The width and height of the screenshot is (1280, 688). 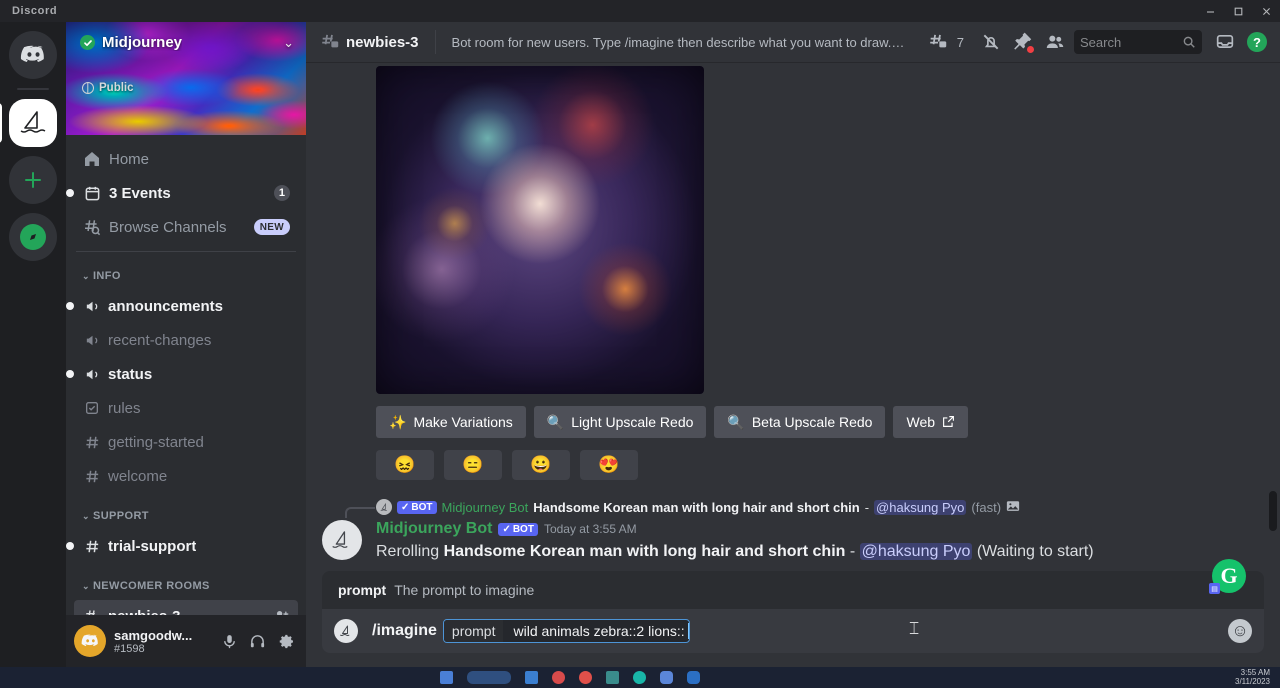 I want to click on close-icon, so click(x=1266, y=11).